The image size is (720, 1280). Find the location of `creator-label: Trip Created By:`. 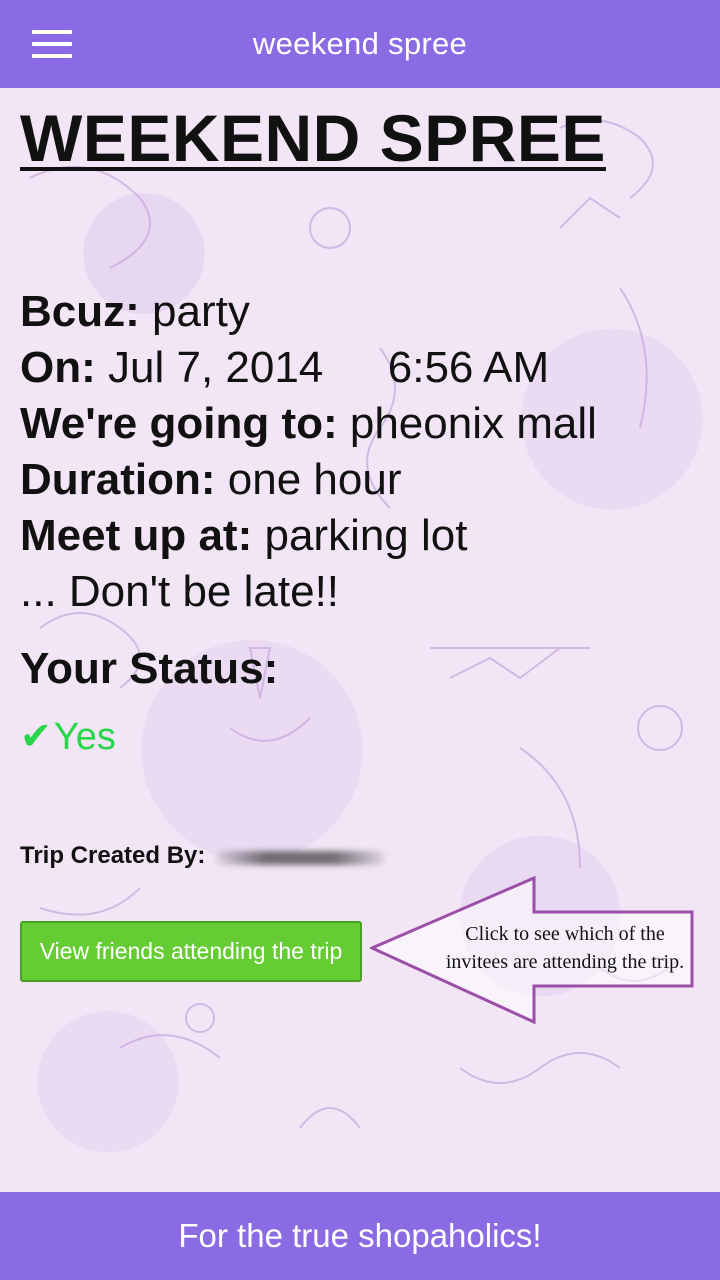

creator-label: Trip Created By: is located at coordinates (113, 855).